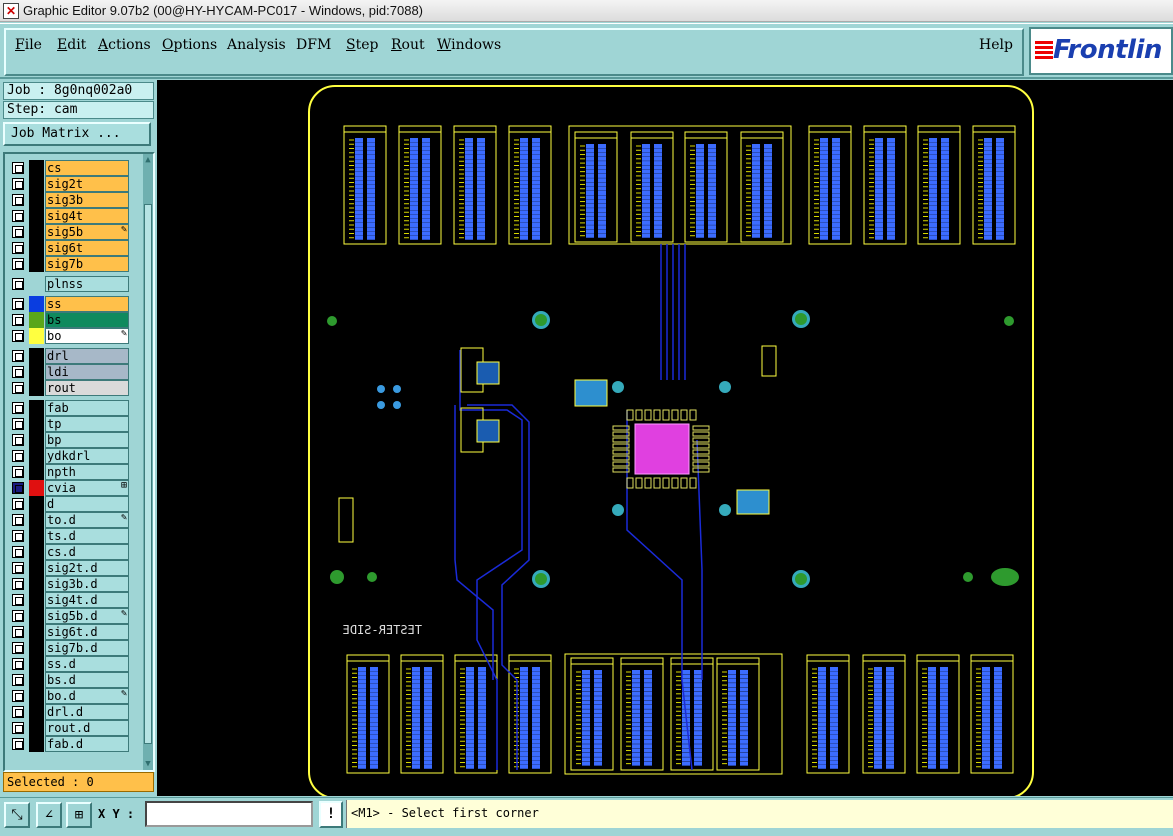 The width and height of the screenshot is (1173, 836). I want to click on layer-scrollbar: ▲ ▼, so click(148, 462).